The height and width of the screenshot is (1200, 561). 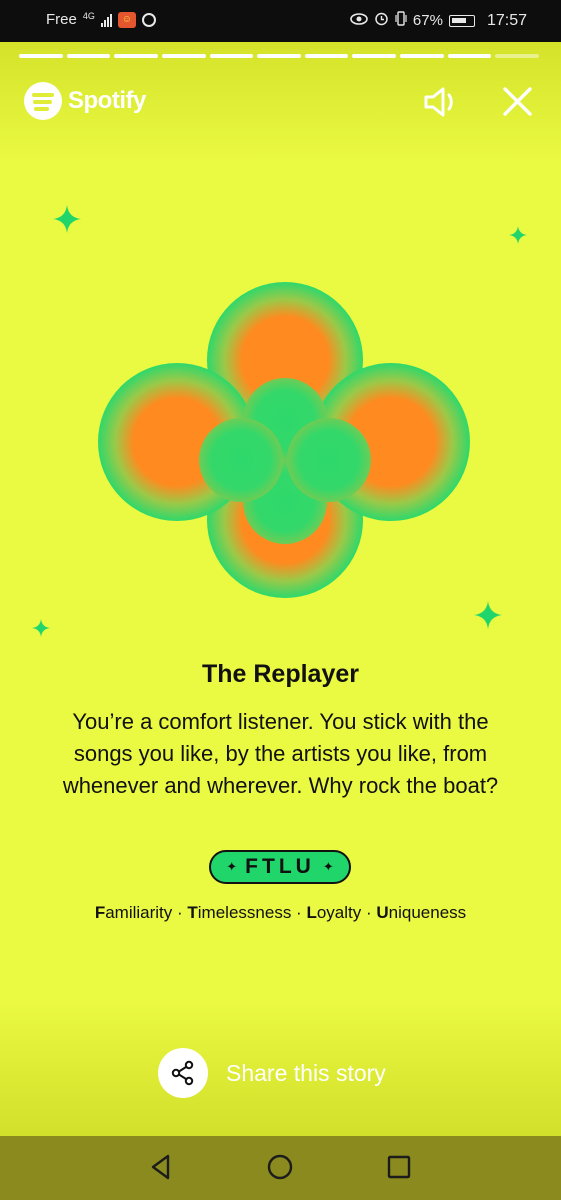 What do you see at coordinates (329, 460) in the screenshot?
I see `inner-petal-right` at bounding box center [329, 460].